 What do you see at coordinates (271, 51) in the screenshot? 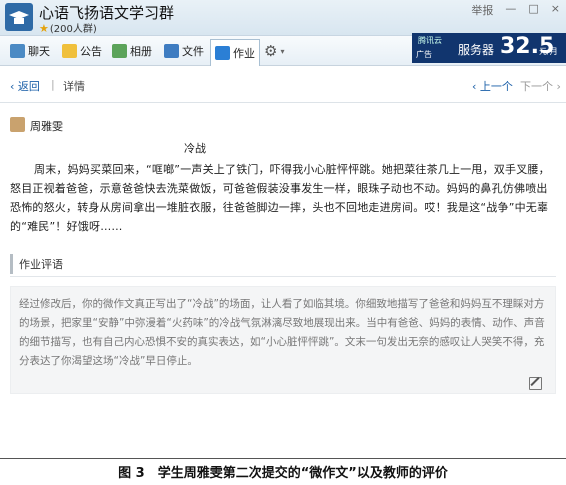
I see `gear-icon: ⚙` at bounding box center [271, 51].